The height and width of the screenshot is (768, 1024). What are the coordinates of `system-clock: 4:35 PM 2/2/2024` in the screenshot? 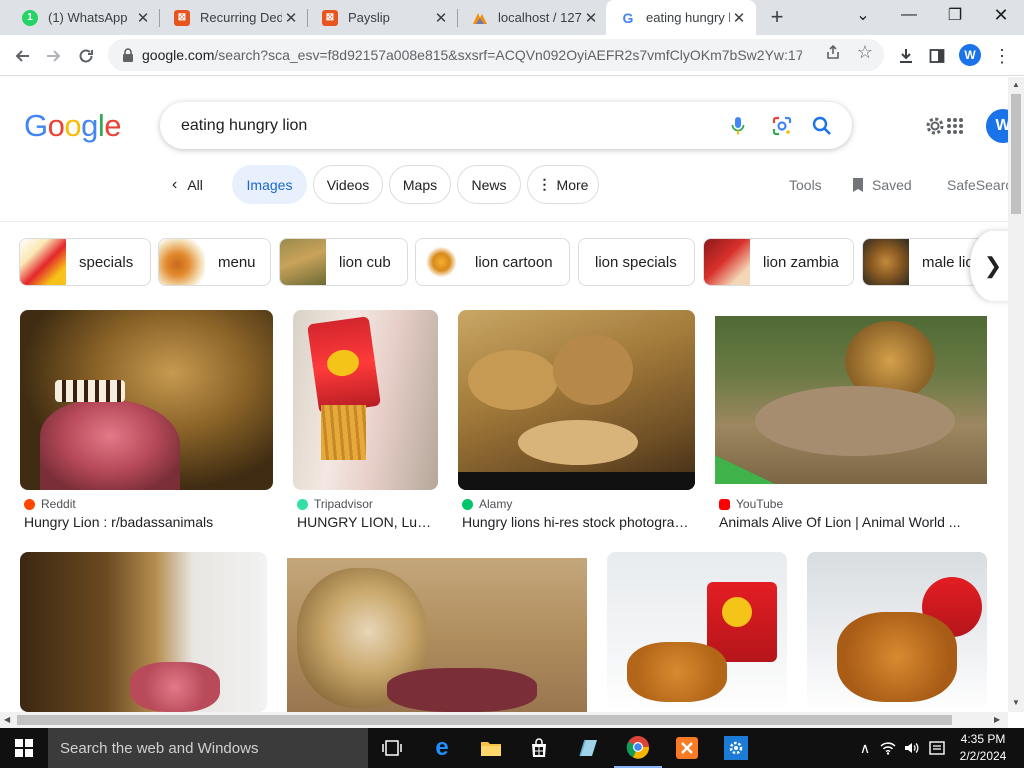 It's located at (983, 748).